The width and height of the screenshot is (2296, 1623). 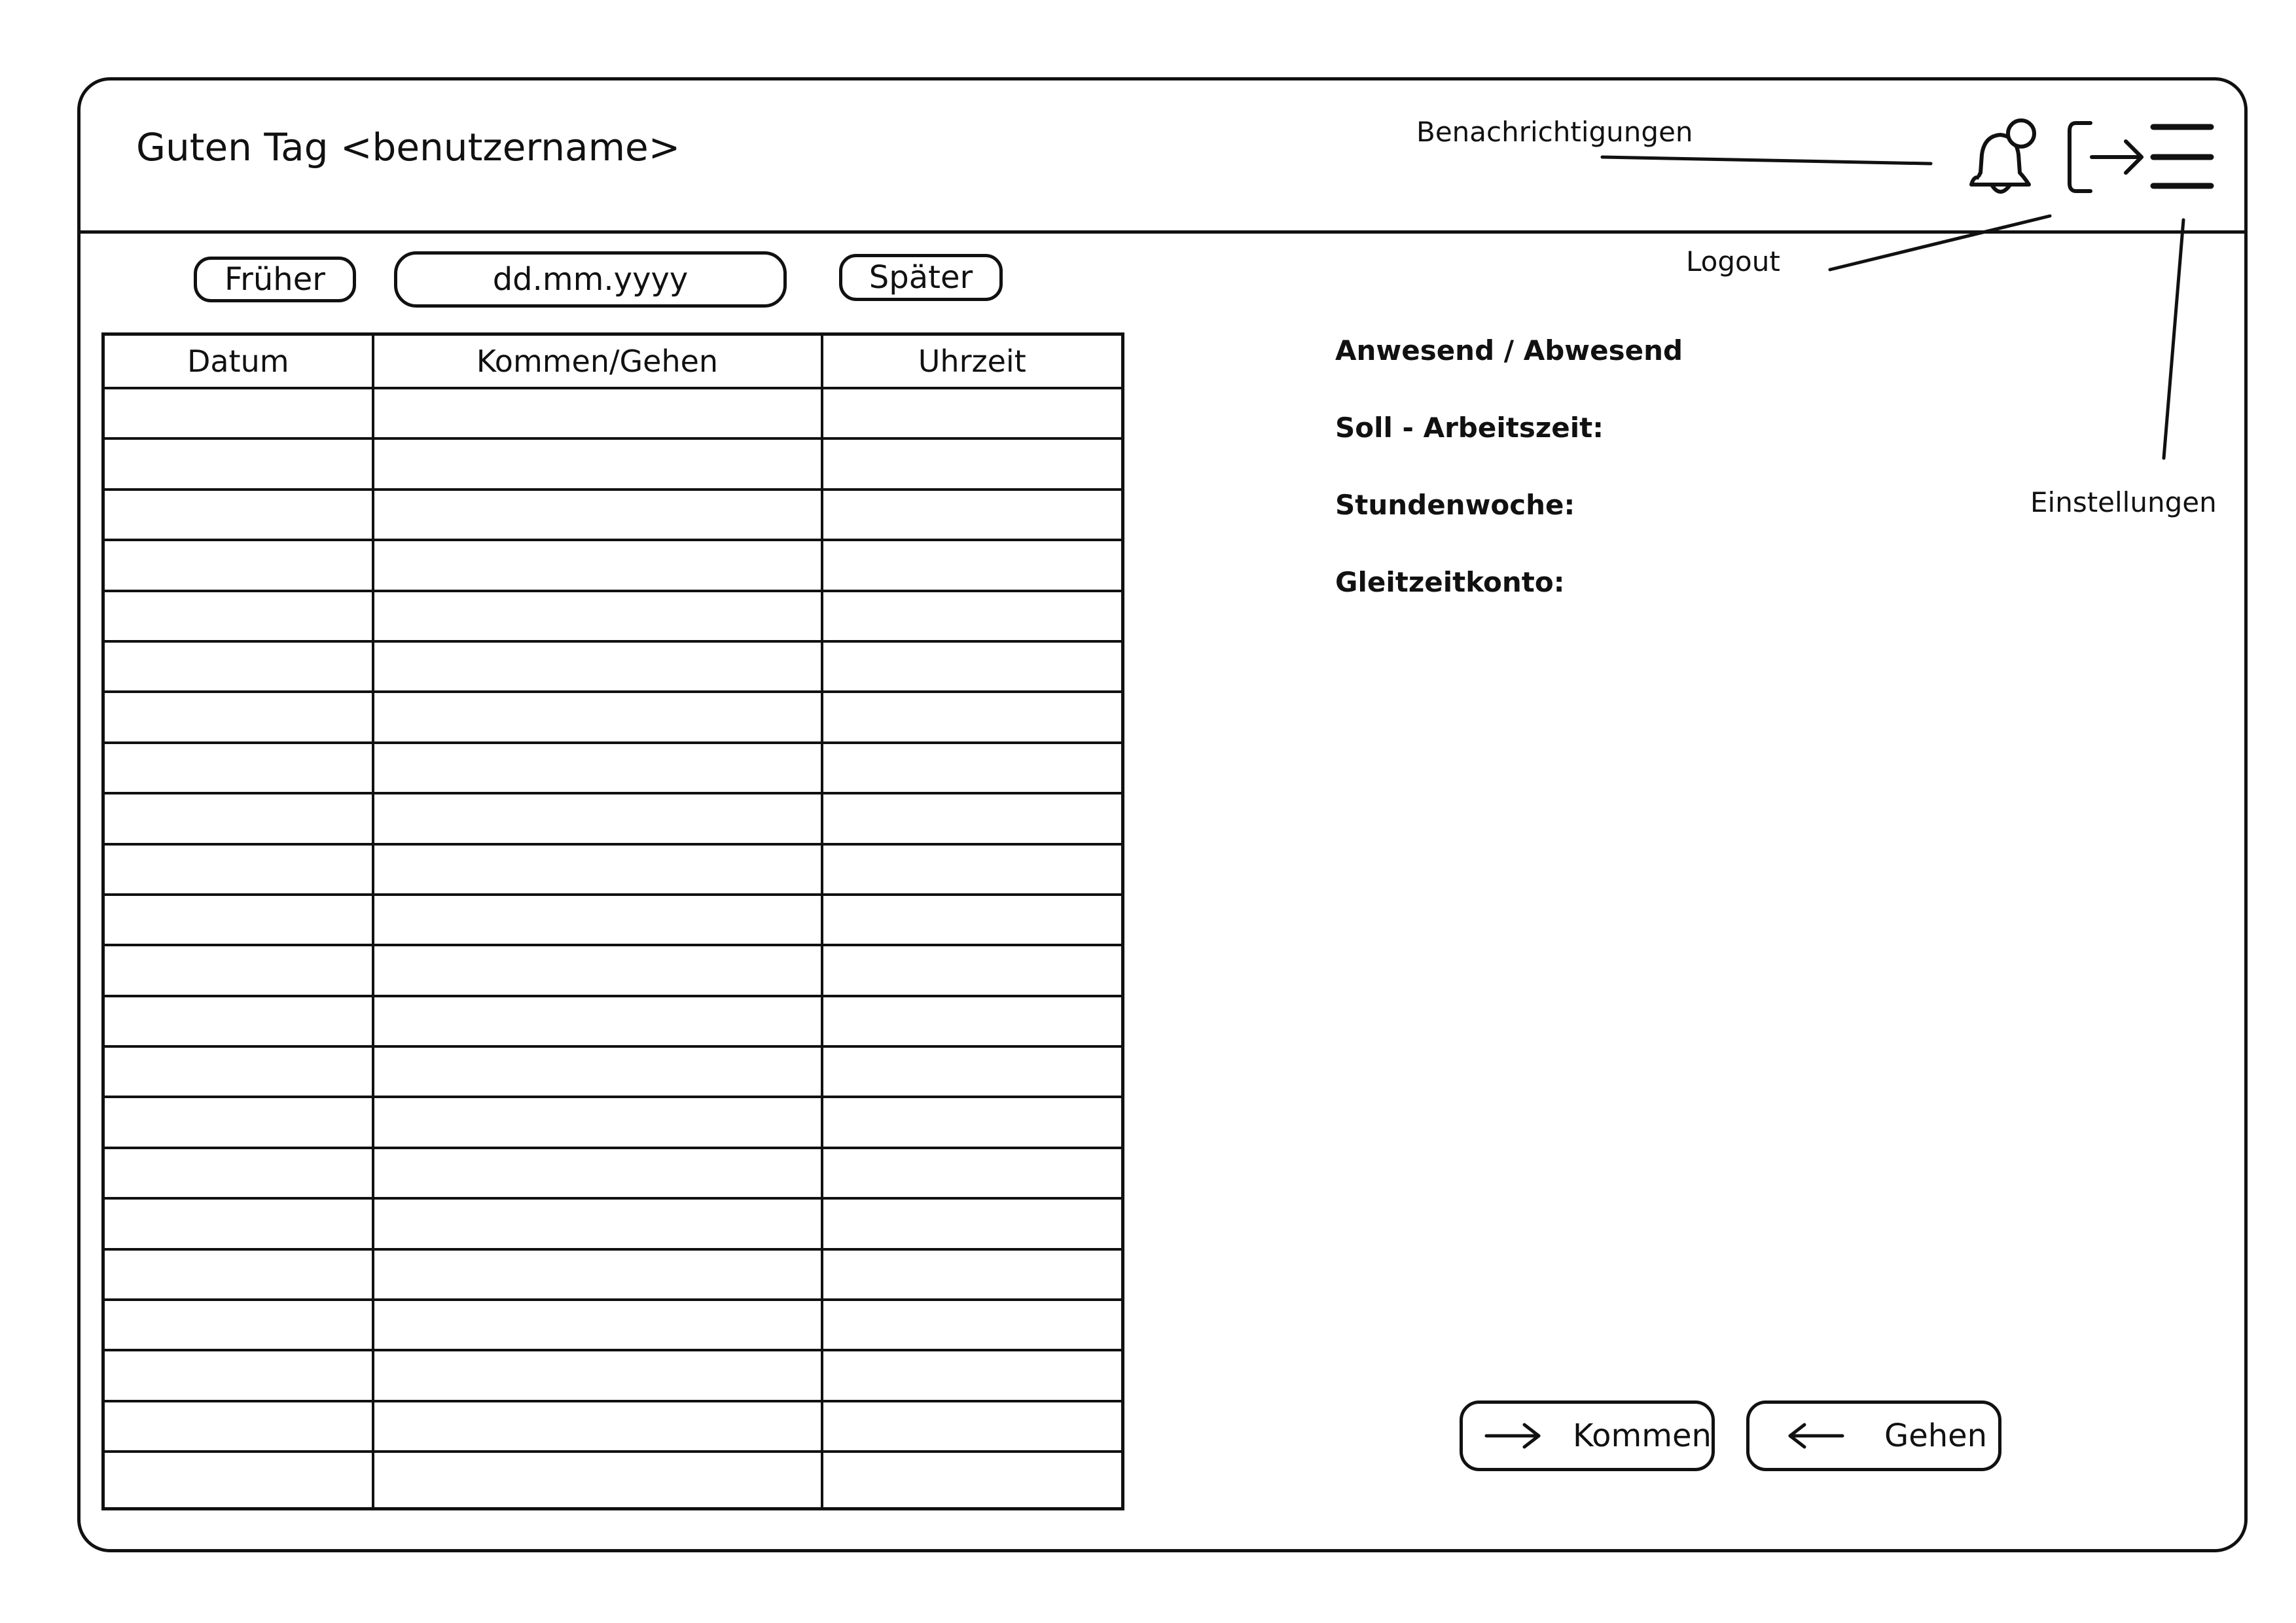 I want to click on arrow-right-icon, so click(x=1512, y=1436).